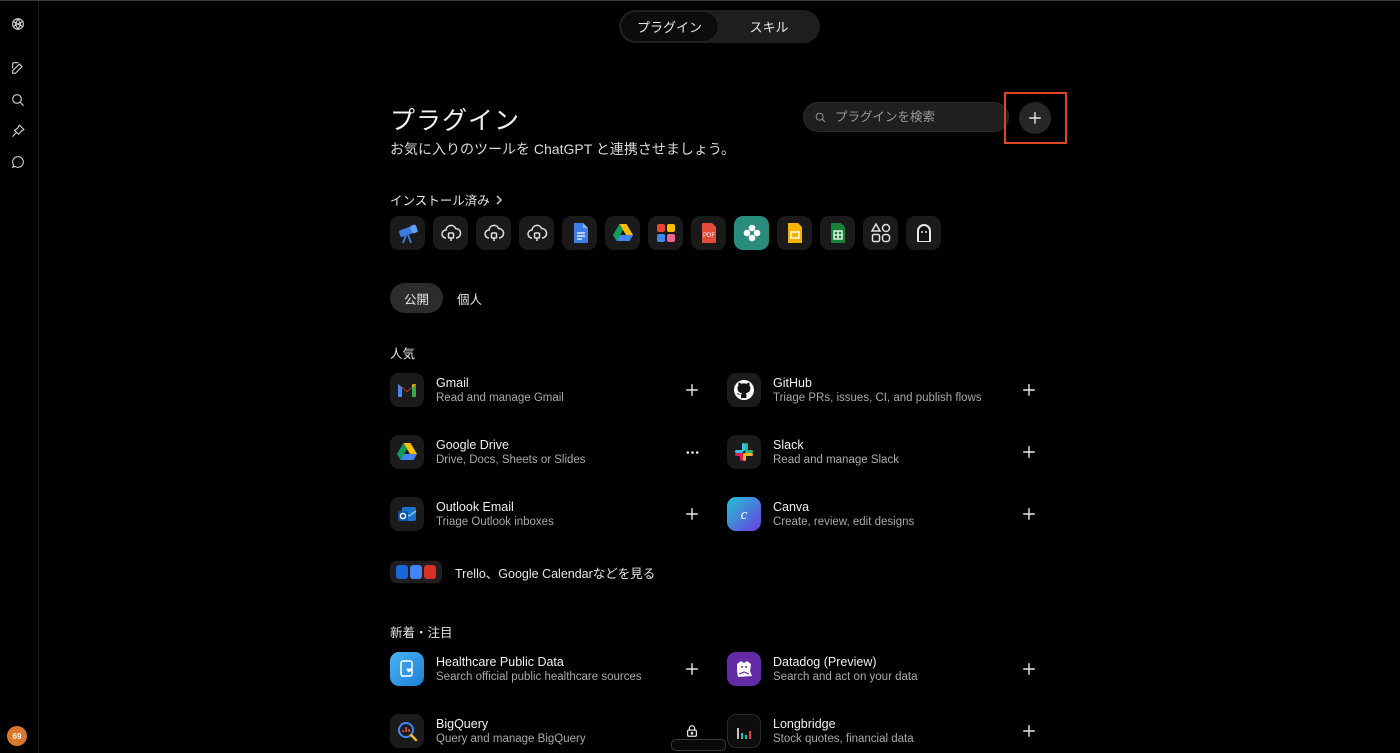 The image size is (1400, 753). Describe the element at coordinates (751, 233) in the screenshot. I see `installed-clover` at that location.